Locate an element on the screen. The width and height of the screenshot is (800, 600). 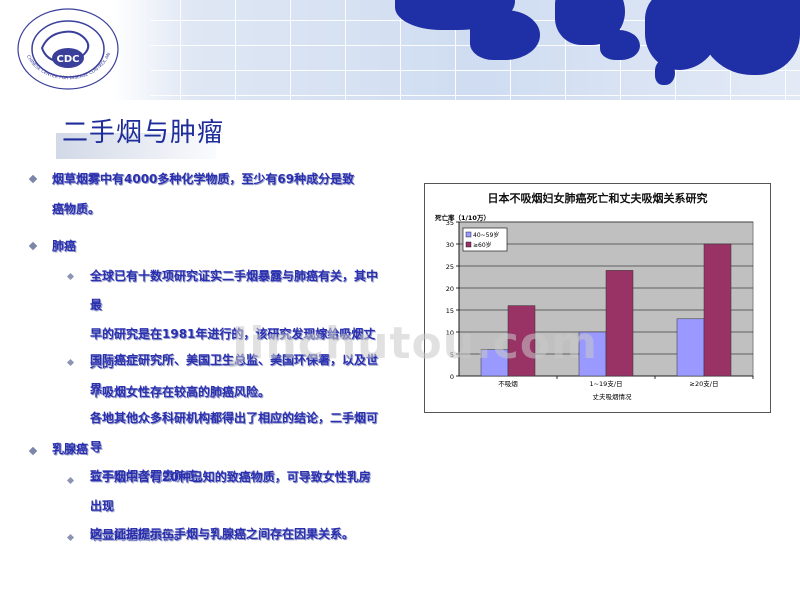
watermark: Jinchutou.com is located at coordinates (415, 343).